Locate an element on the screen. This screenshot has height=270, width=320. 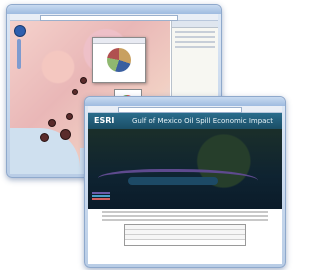
info-panel is located at coordinates (185, 236).